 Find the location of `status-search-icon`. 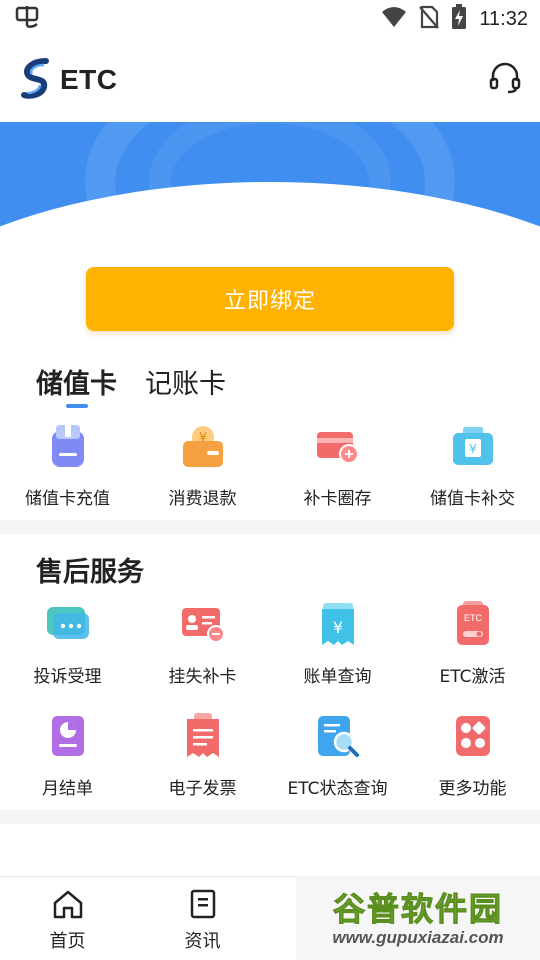

status-search-icon is located at coordinates (338, 736).